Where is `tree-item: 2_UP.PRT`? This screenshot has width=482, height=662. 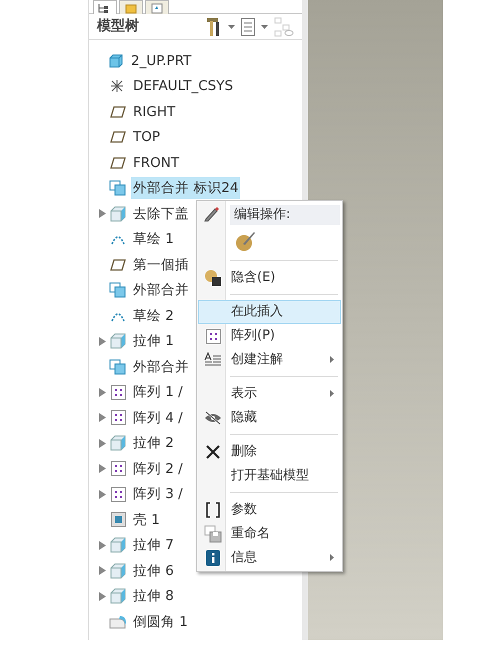 tree-item: 2_UP.PRT is located at coordinates (161, 61).